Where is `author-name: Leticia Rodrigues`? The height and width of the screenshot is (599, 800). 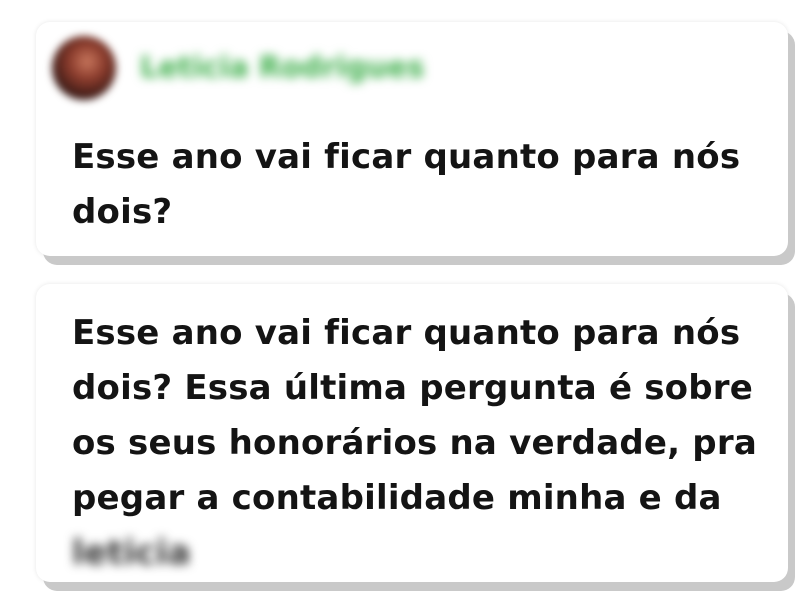 author-name: Leticia Rodrigues is located at coordinates (282, 67).